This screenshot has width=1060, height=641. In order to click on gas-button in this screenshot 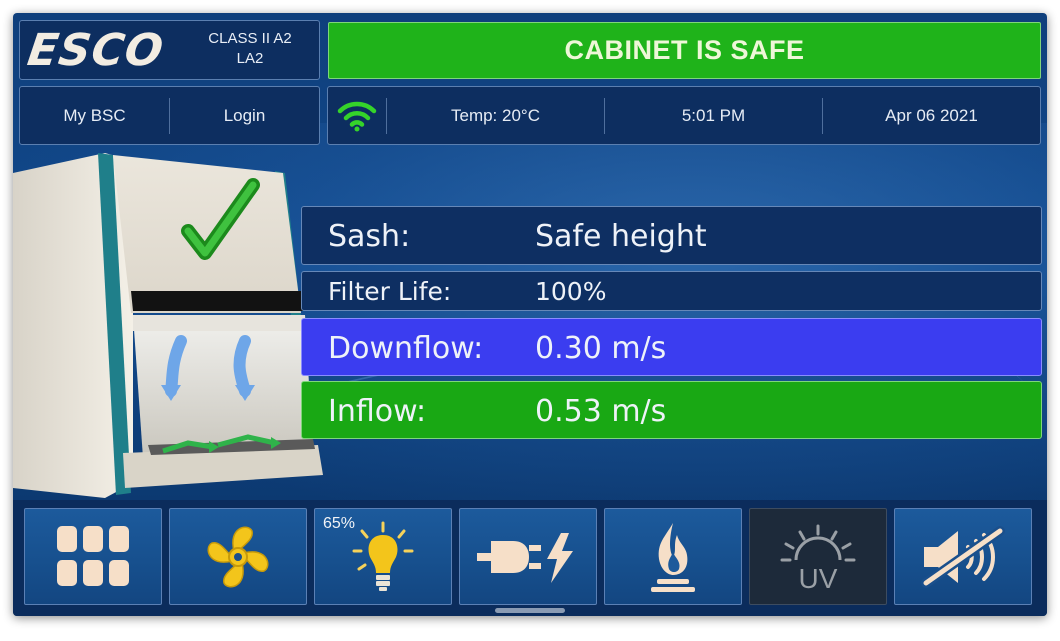, I will do `click(673, 556)`.